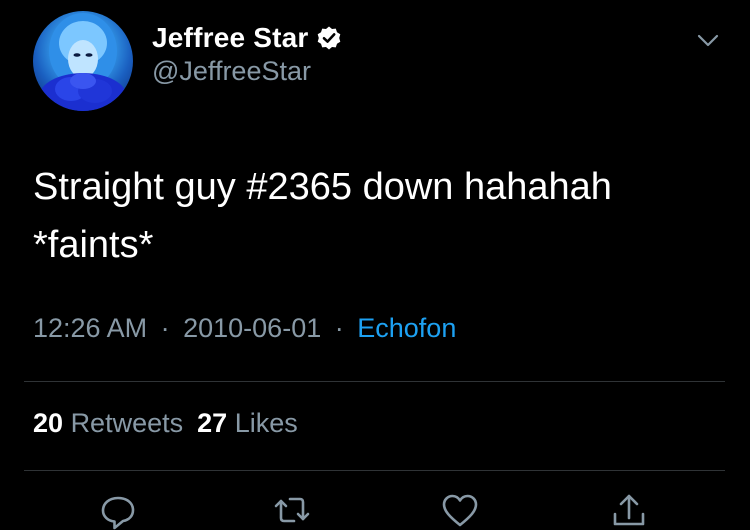 This screenshot has height=530, width=750. I want to click on heart-icon, so click(460, 510).